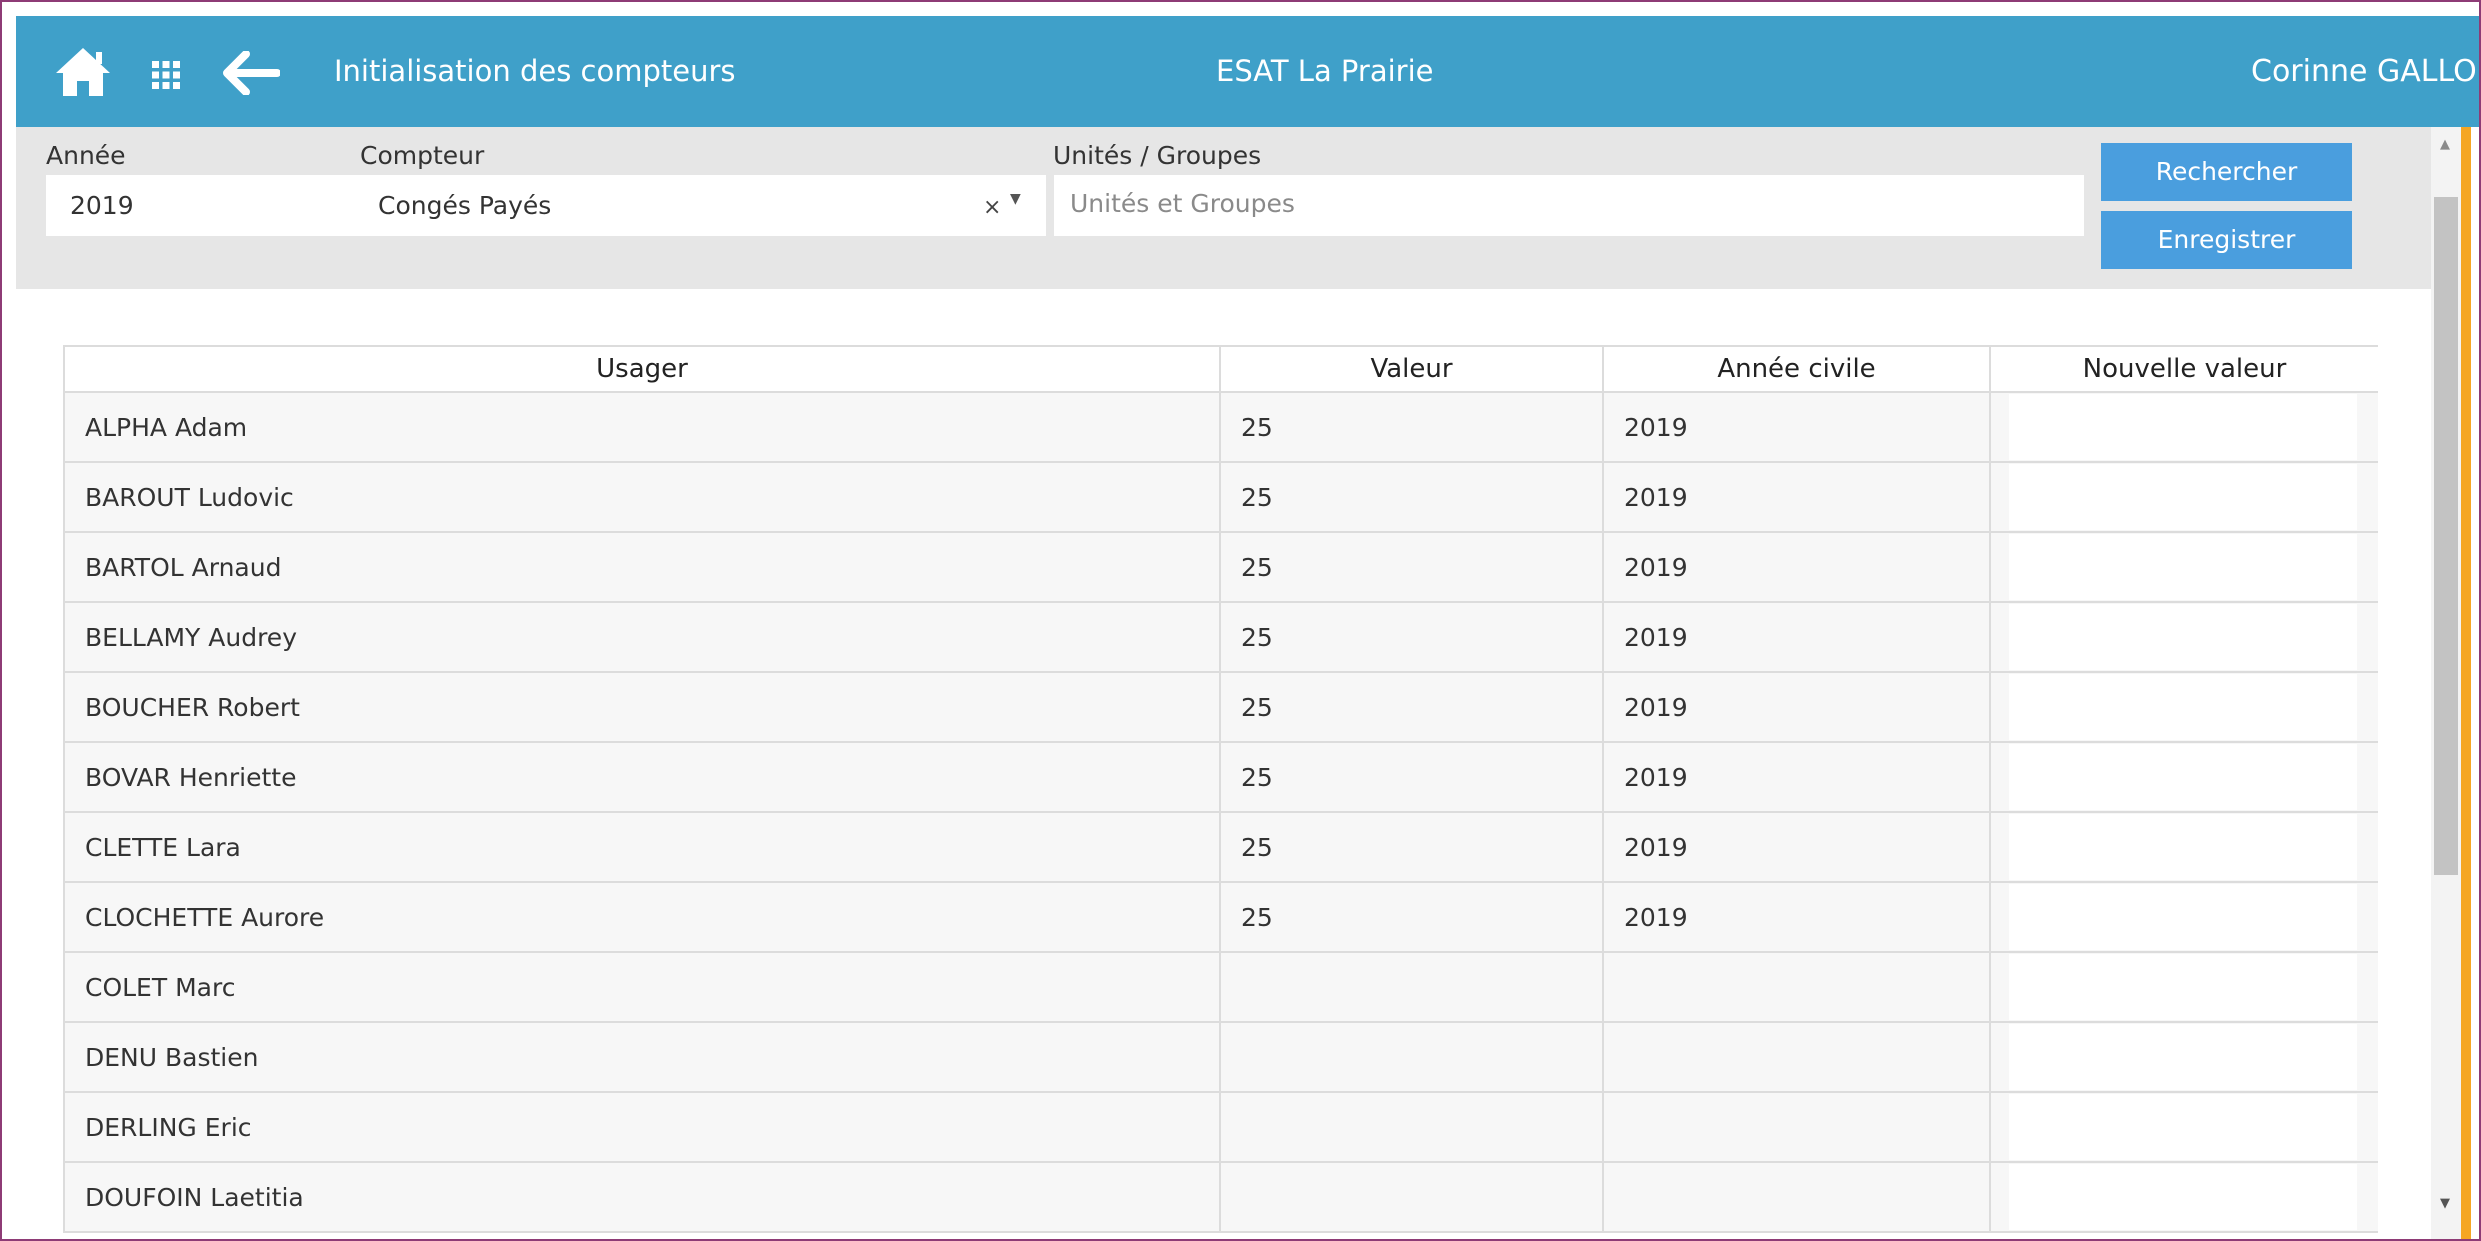 The image size is (2481, 1241). Describe the element at coordinates (2365, 71) in the screenshot. I see `user-name: Corinne GALLOF` at that location.